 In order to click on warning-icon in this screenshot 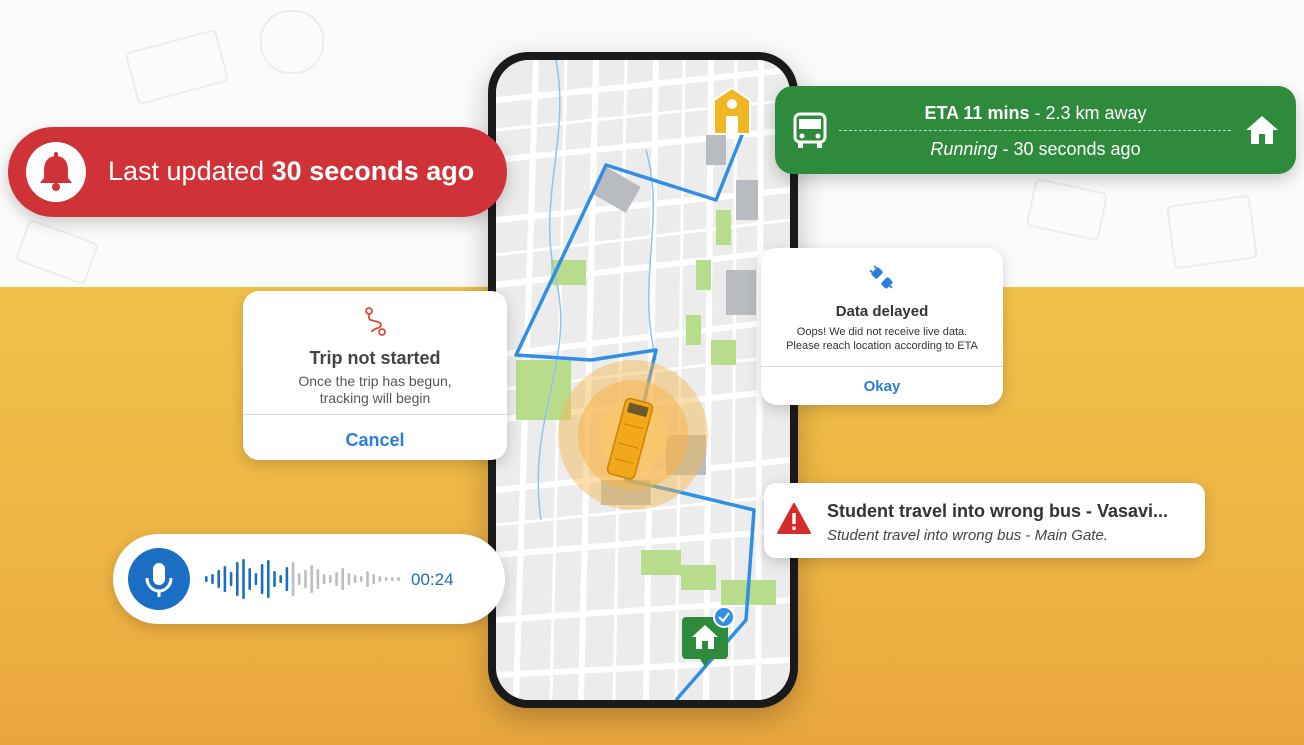, I will do `click(794, 518)`.